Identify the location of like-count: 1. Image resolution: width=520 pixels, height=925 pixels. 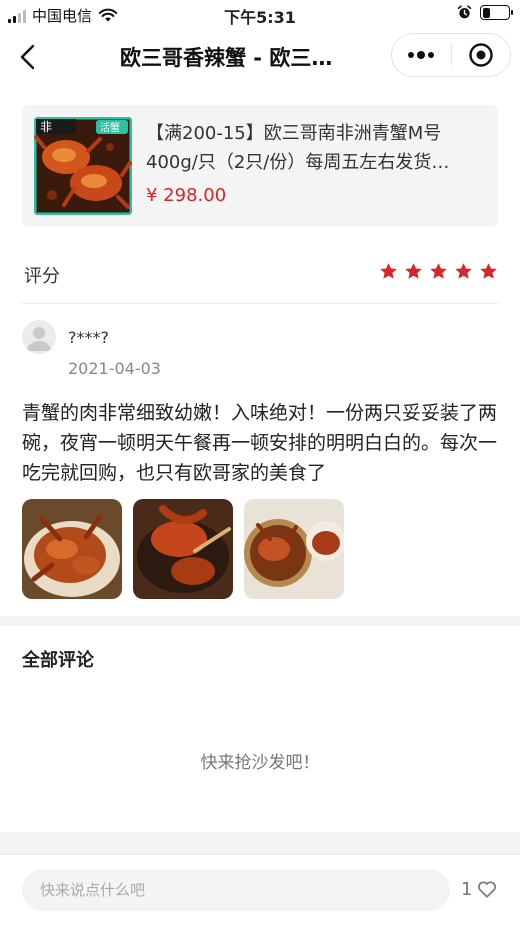
(467, 889).